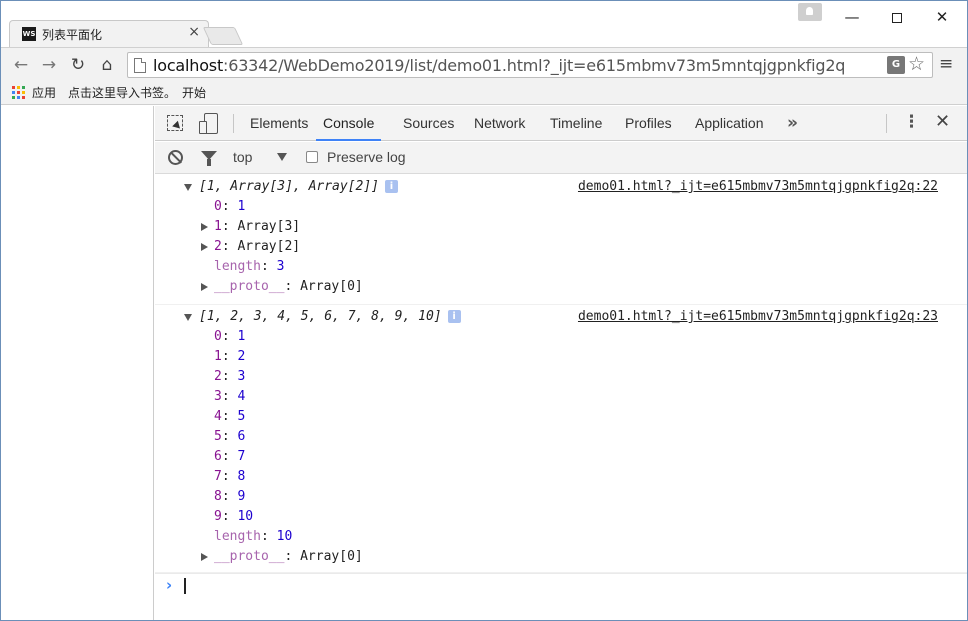 The width and height of the screenshot is (968, 621). I want to click on console-prompt: ›, so click(561, 586).